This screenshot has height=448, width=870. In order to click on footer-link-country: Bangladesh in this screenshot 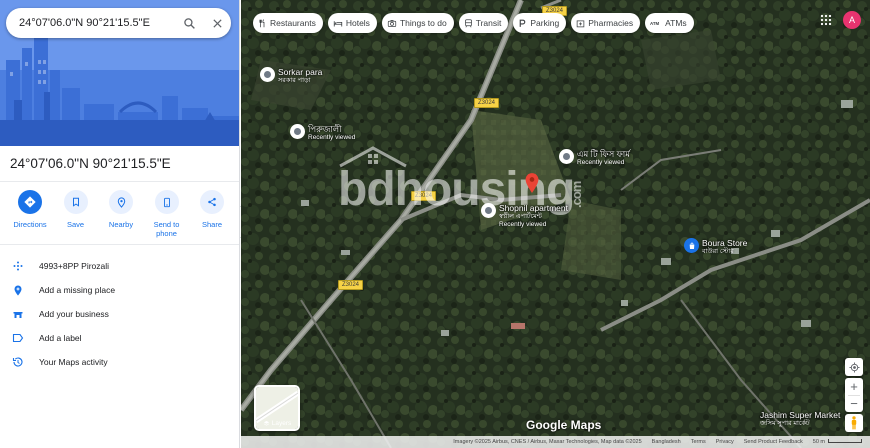, I will do `click(666, 442)`.